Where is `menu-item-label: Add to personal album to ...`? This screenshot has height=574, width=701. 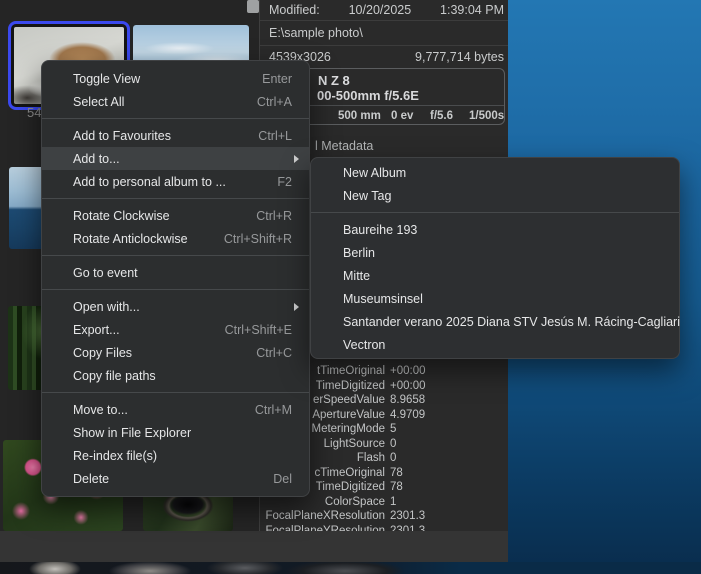 menu-item-label: Add to personal album to ... is located at coordinates (149, 181).